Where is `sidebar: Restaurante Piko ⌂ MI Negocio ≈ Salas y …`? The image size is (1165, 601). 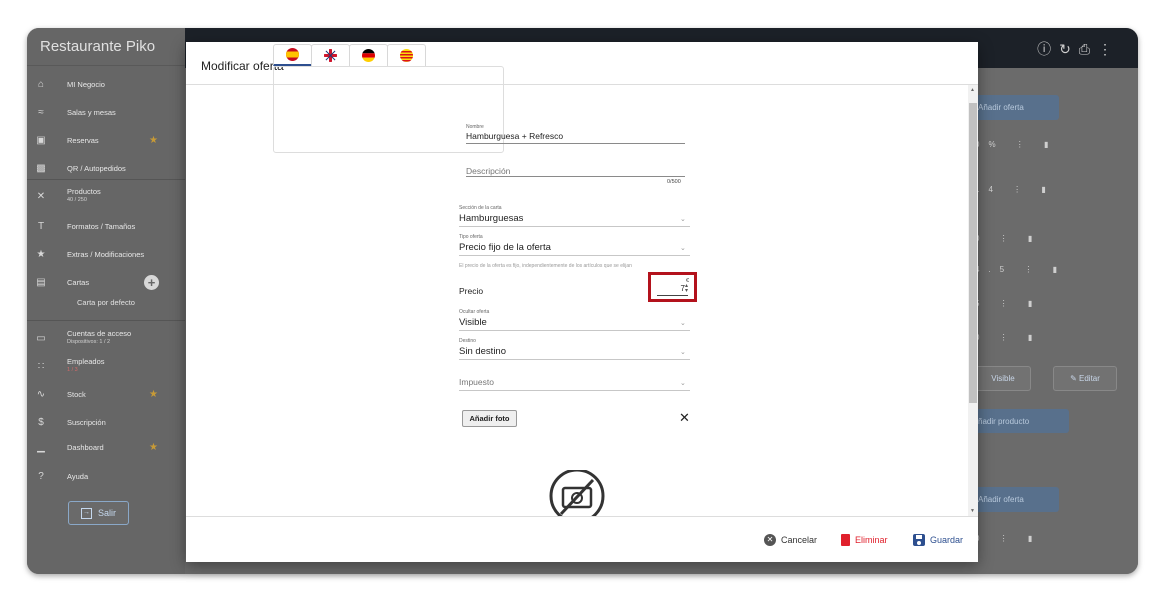 sidebar: Restaurante Piko ⌂ MI Negocio ≈ Salas y … is located at coordinates (106, 301).